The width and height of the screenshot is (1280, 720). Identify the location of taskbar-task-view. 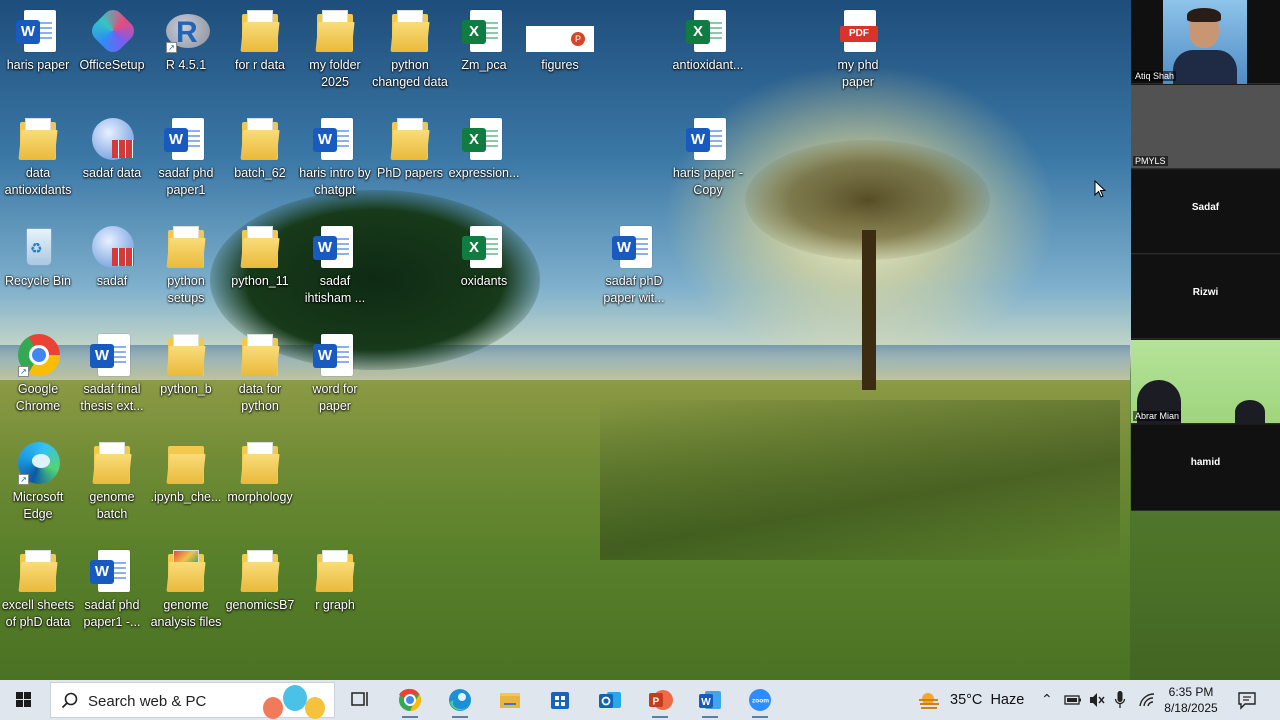
(360, 700).